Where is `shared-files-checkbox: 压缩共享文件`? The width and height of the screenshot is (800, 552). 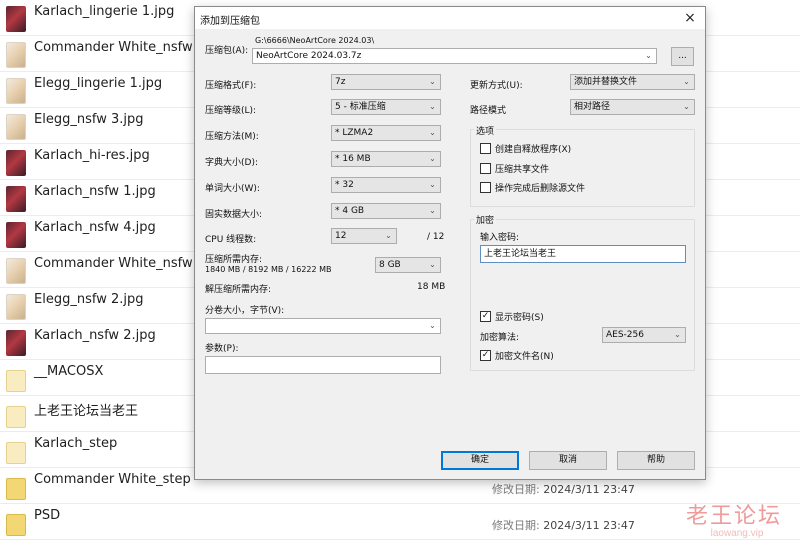 shared-files-checkbox: 压缩共享文件 is located at coordinates (580, 169).